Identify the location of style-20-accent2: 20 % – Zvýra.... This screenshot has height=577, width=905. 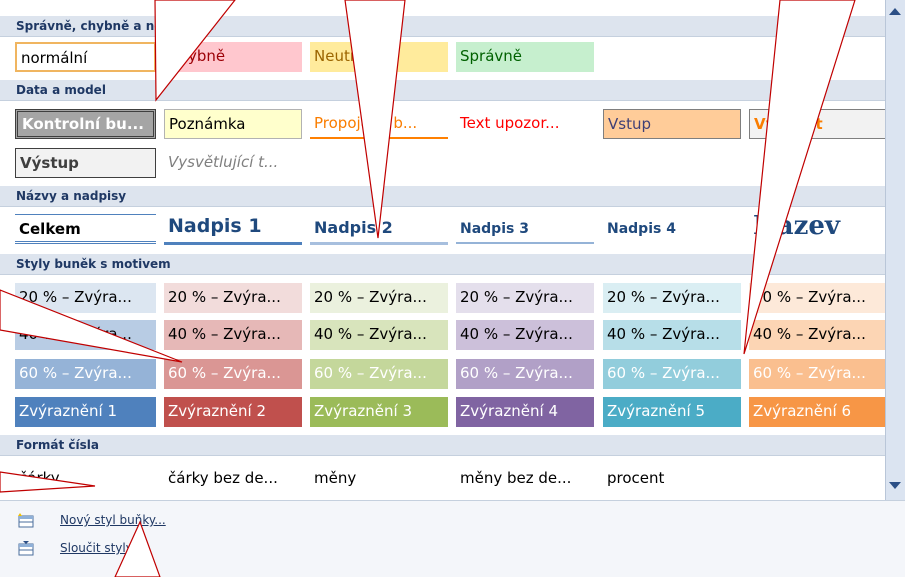
(233, 298).